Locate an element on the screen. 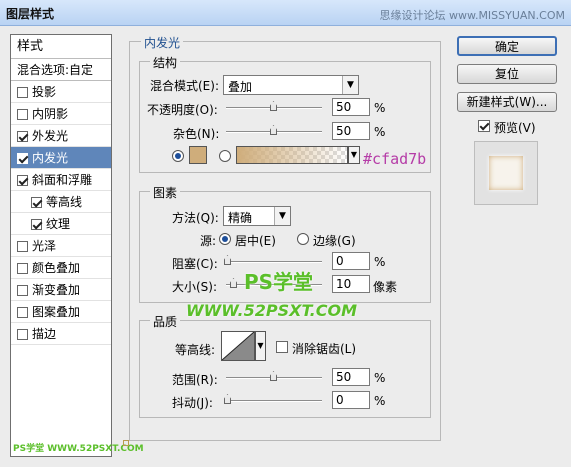 This screenshot has height=467, width=571. sidebar-item-label: 颜色叠加 is located at coordinates (56, 268).